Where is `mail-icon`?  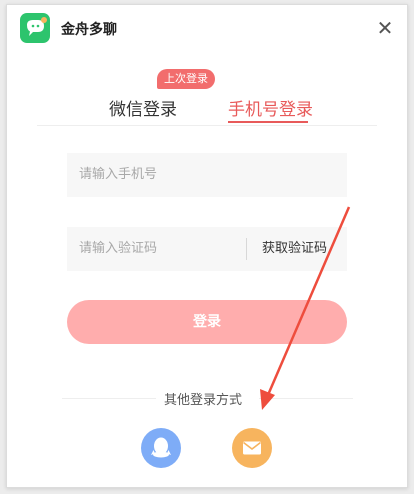 mail-icon is located at coordinates (252, 448).